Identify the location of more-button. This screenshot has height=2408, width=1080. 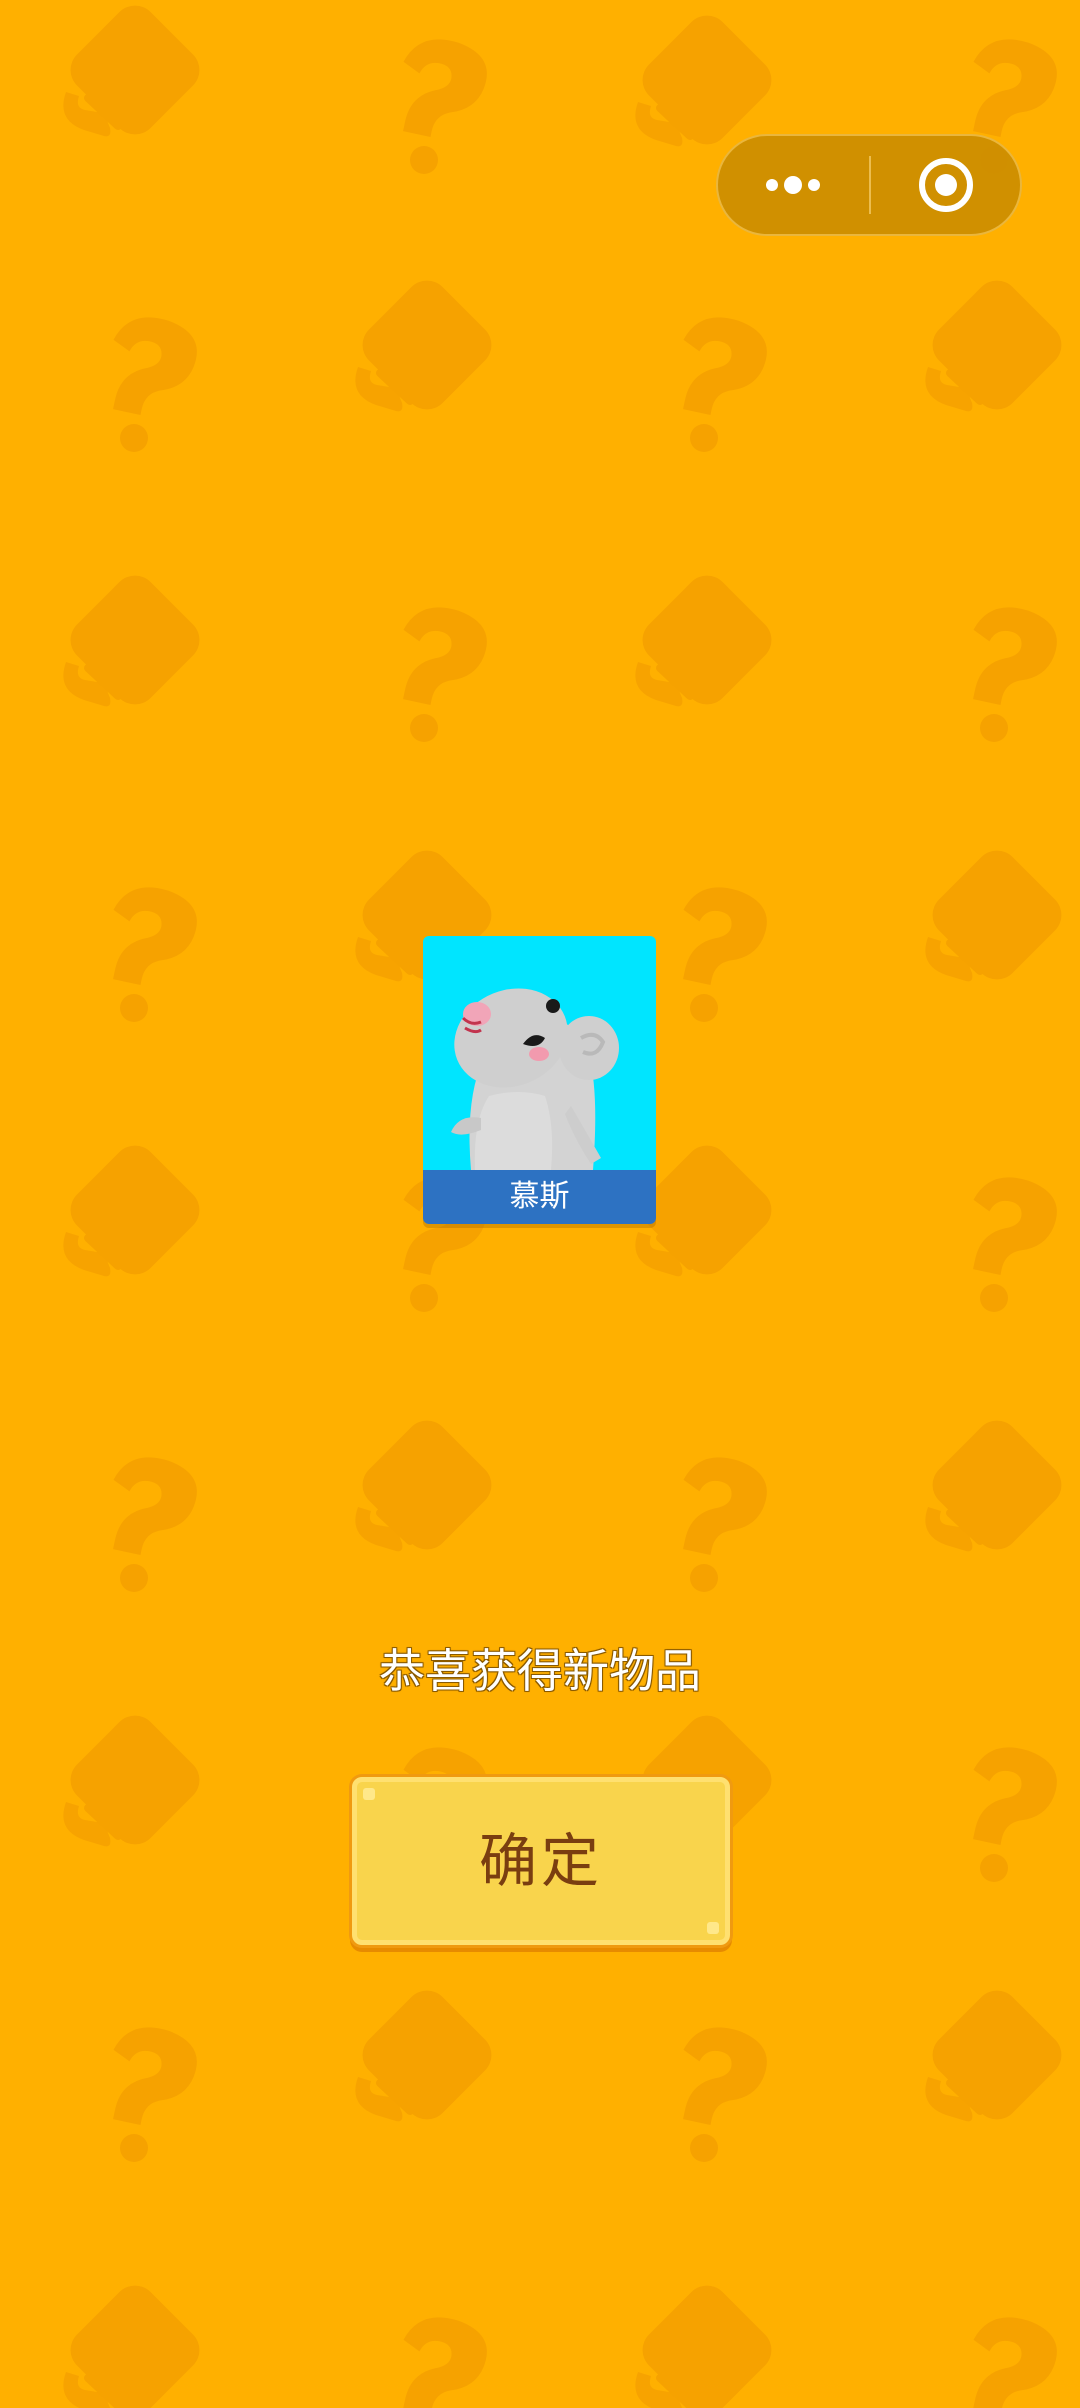
(793, 185).